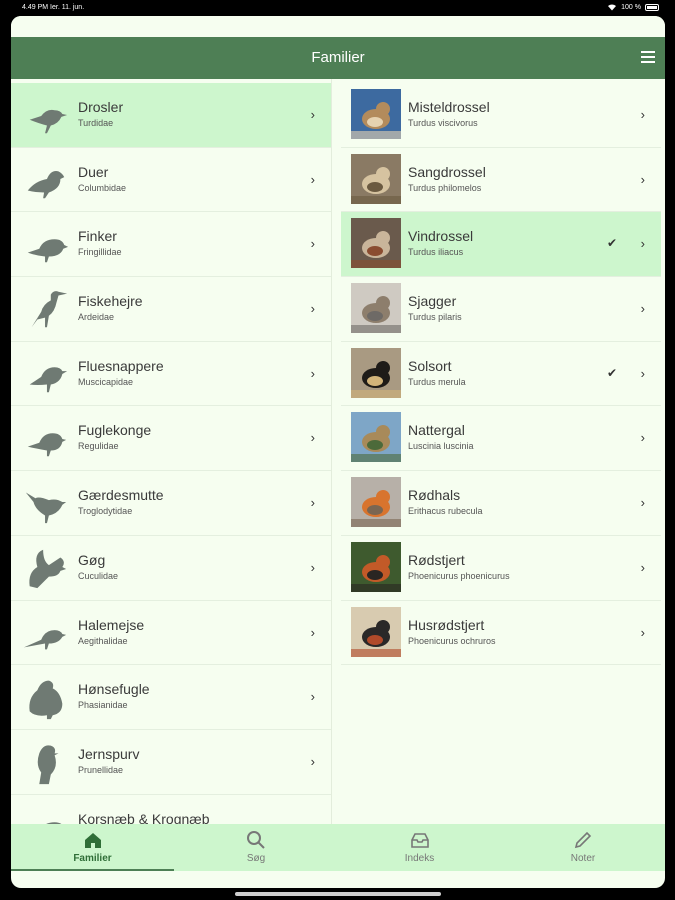 The width and height of the screenshot is (675, 900). Describe the element at coordinates (501, 633) in the screenshot. I see `species-row: Husrødstjert Phoenicurus ochruros ›` at that location.